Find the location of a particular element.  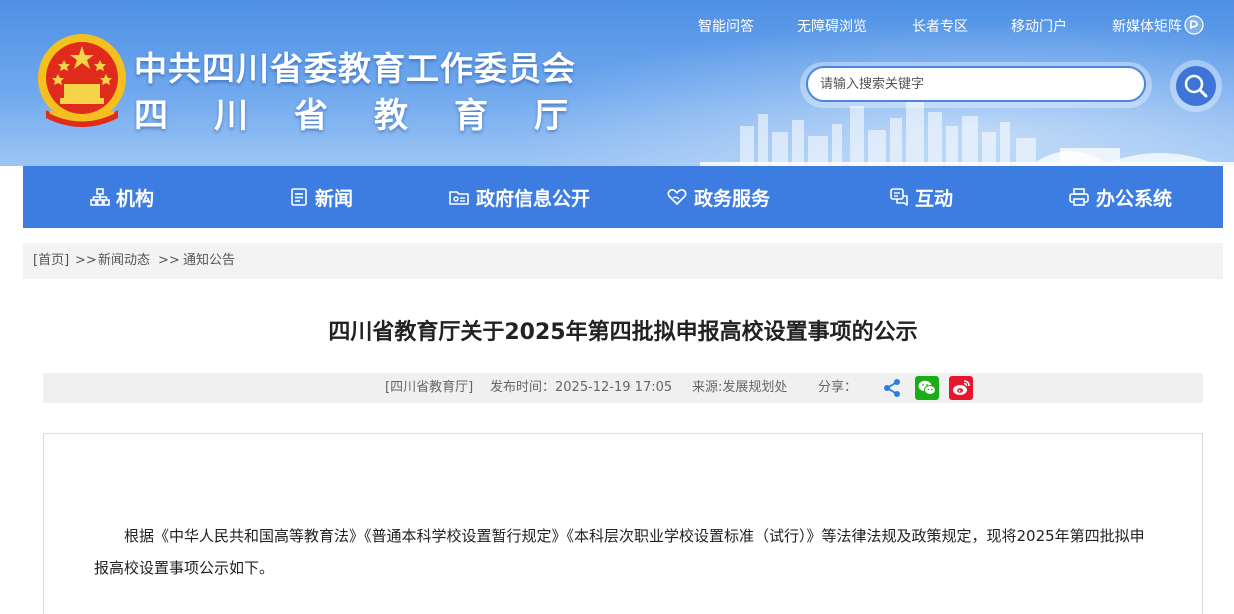

share-label: 分享： is located at coordinates (838, 387).